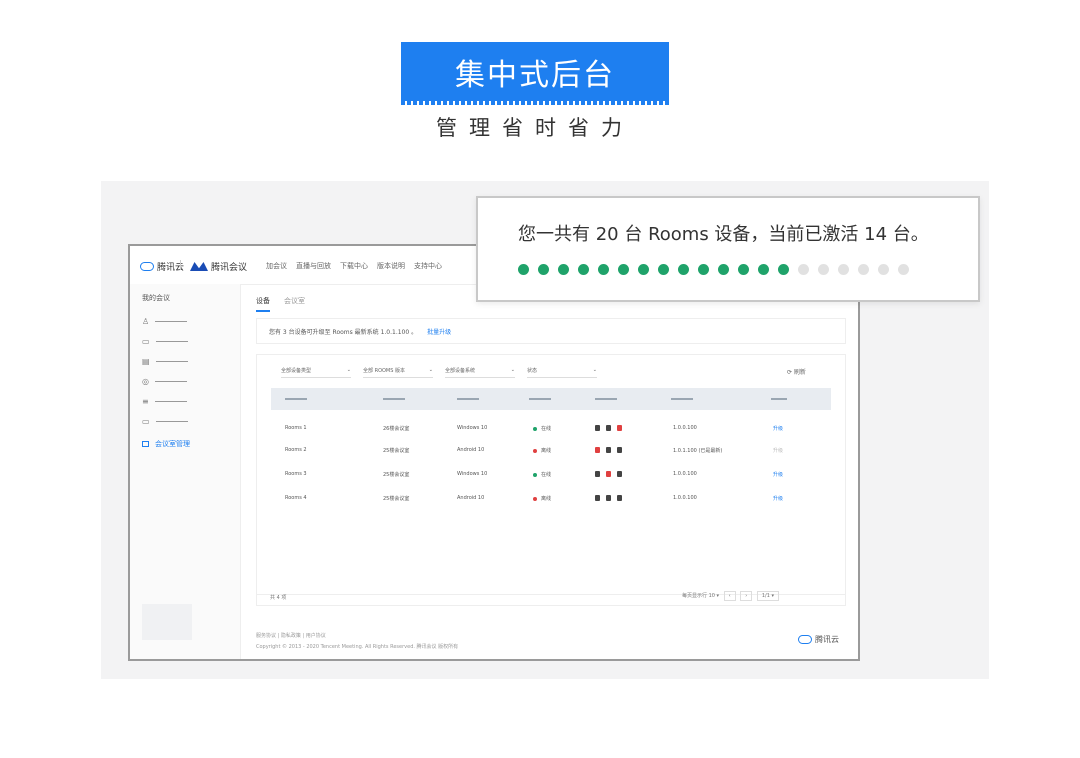  I want to click on upgrade-button-disabled: 升级, so click(778, 451).